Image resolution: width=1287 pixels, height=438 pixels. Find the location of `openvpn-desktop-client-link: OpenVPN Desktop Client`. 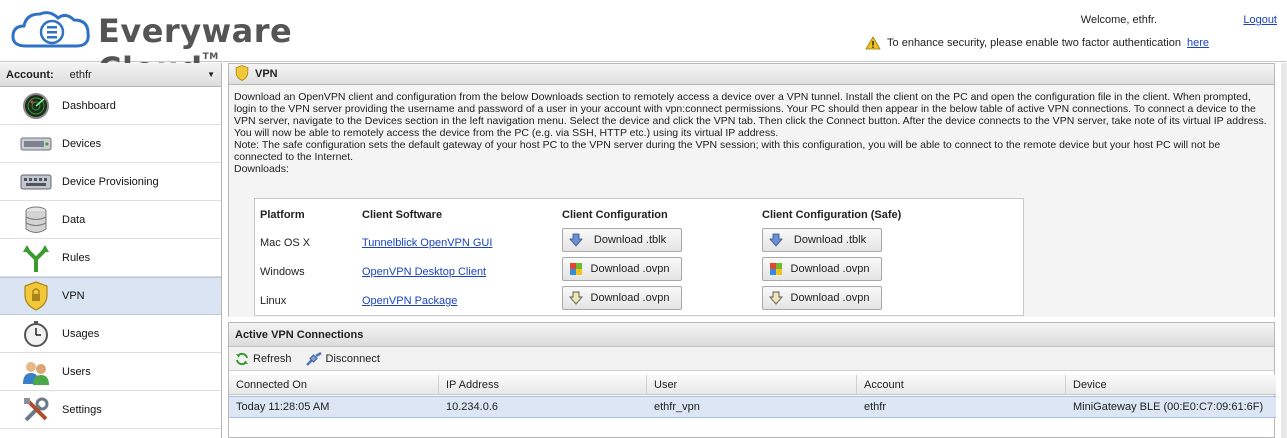

openvpn-desktop-client-link: OpenVPN Desktop Client is located at coordinates (424, 272).